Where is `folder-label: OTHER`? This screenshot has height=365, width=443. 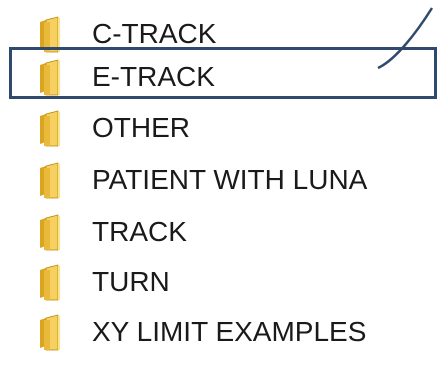
folder-label: OTHER is located at coordinates (141, 127).